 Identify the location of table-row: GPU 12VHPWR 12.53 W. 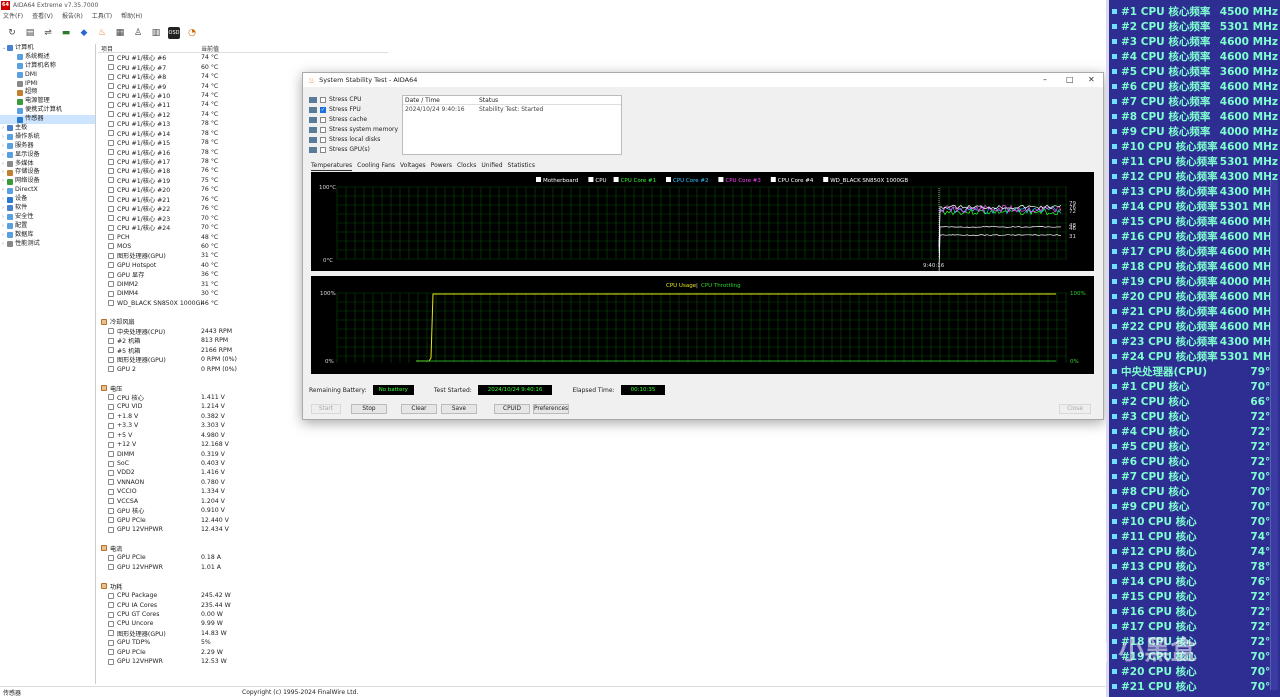
(243, 661).